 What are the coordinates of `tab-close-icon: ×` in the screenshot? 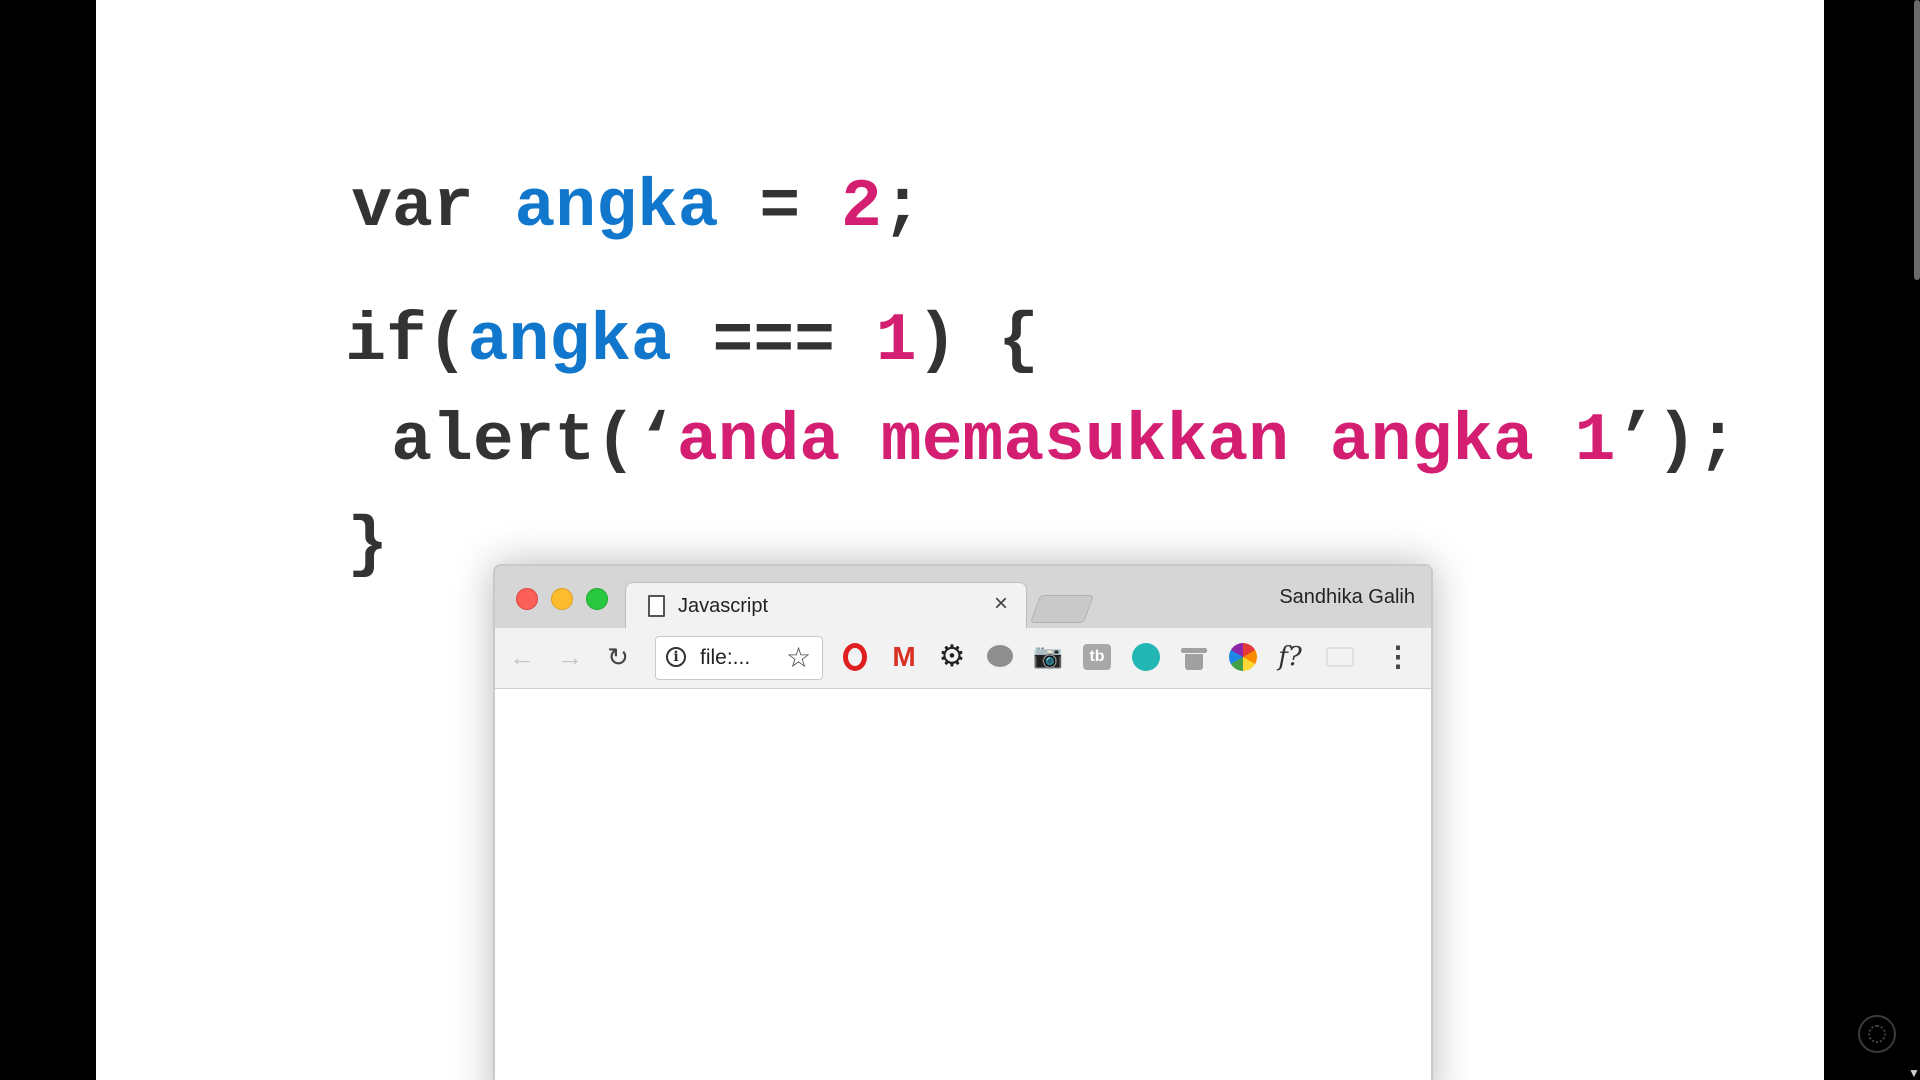 It's located at (1001, 604).